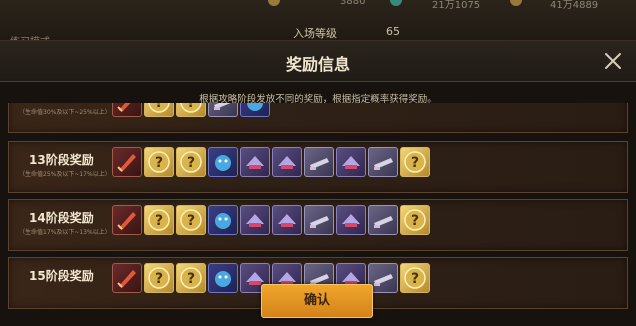  What do you see at coordinates (61, 218) in the screenshot?
I see `row-title: 14阶段奖励` at bounding box center [61, 218].